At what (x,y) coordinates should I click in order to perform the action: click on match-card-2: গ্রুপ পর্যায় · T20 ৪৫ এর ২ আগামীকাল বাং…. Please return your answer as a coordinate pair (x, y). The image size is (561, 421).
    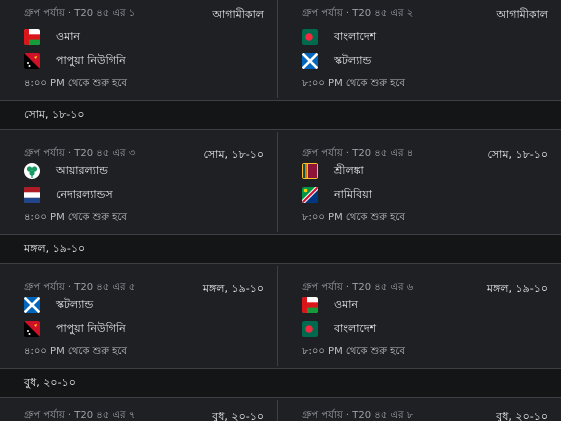
    Looking at the image, I should click on (422, 49).